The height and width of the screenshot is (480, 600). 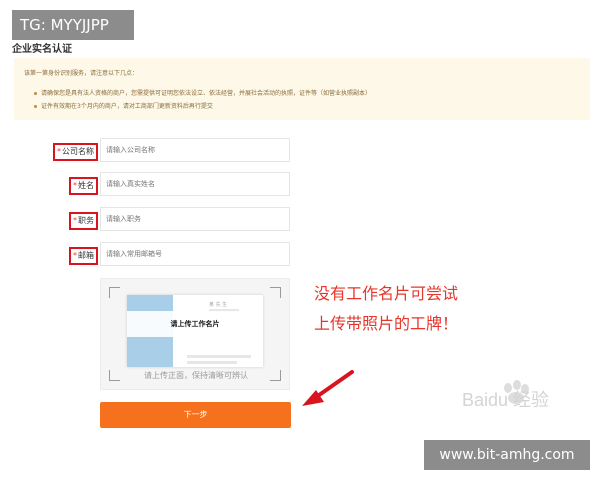 What do you see at coordinates (42, 49) in the screenshot?
I see `page-title: 企业实名认证` at bounding box center [42, 49].